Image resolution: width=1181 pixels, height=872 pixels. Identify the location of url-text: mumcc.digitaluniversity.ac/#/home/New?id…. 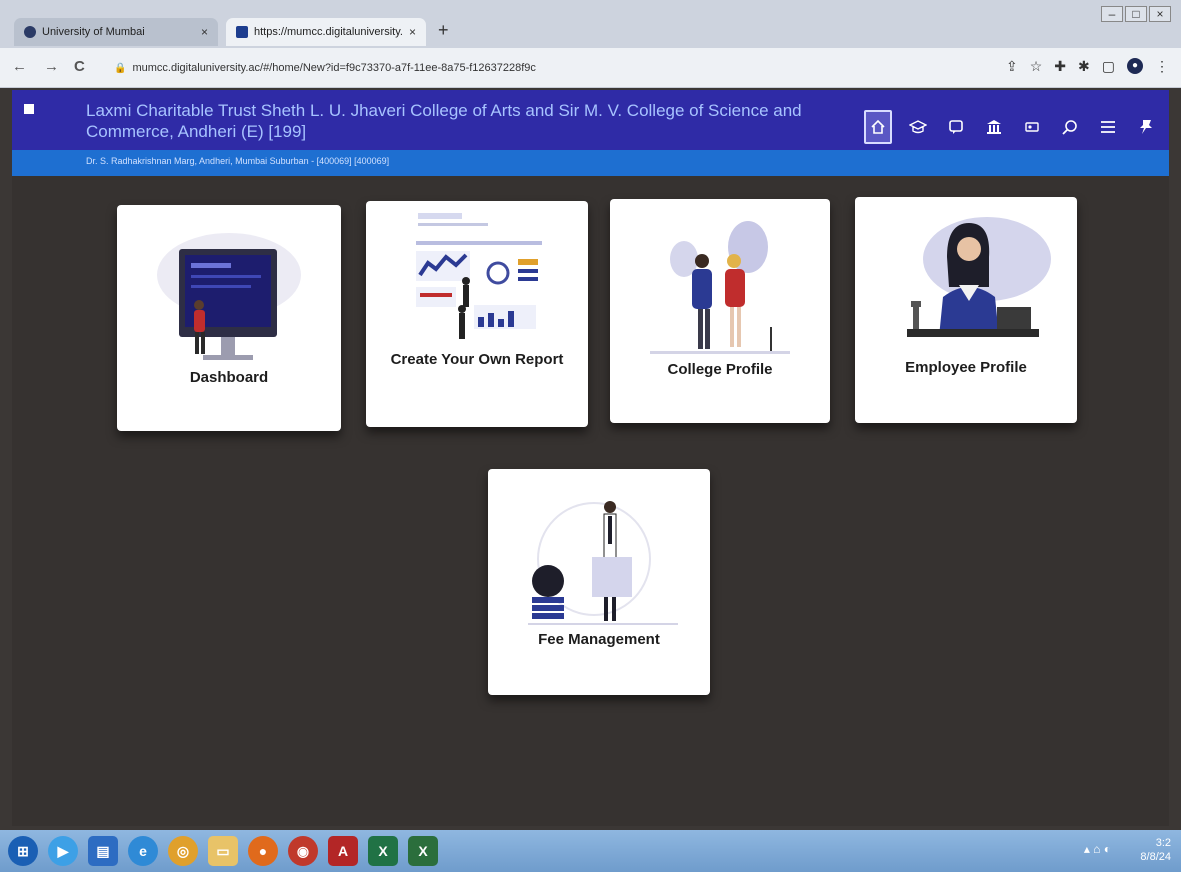
(334, 68).